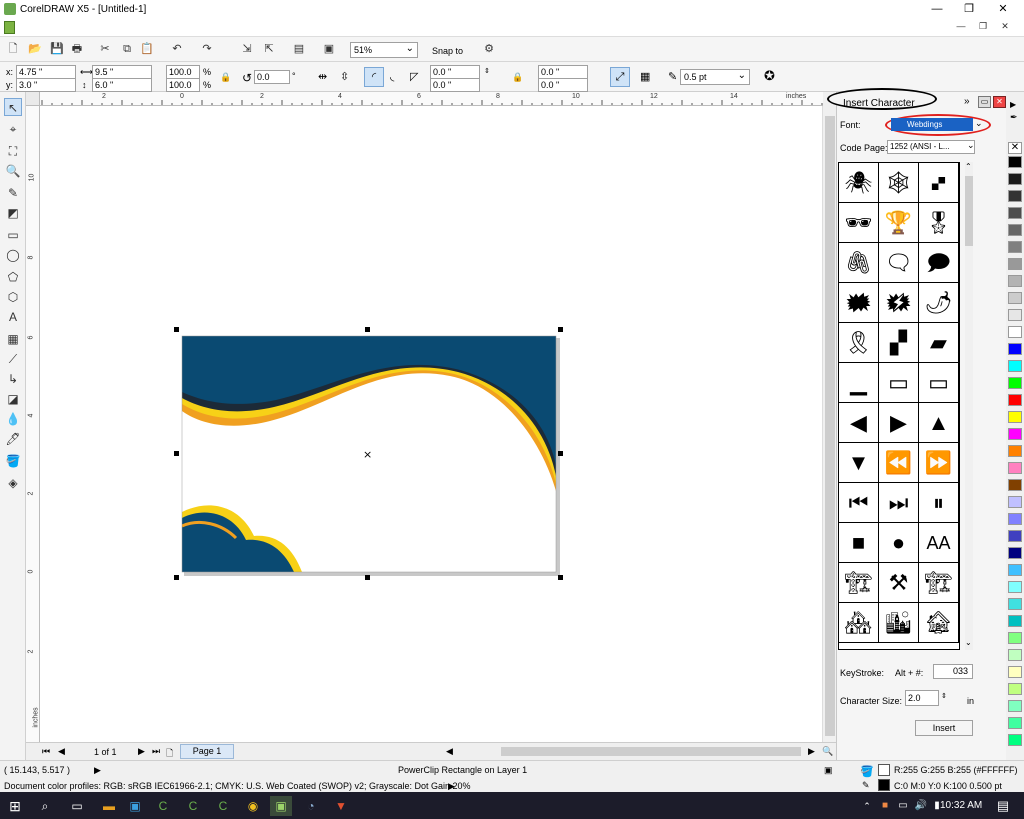 The image size is (1024, 819). I want to click on glyph-scrollbar-thumb, so click(969, 211).